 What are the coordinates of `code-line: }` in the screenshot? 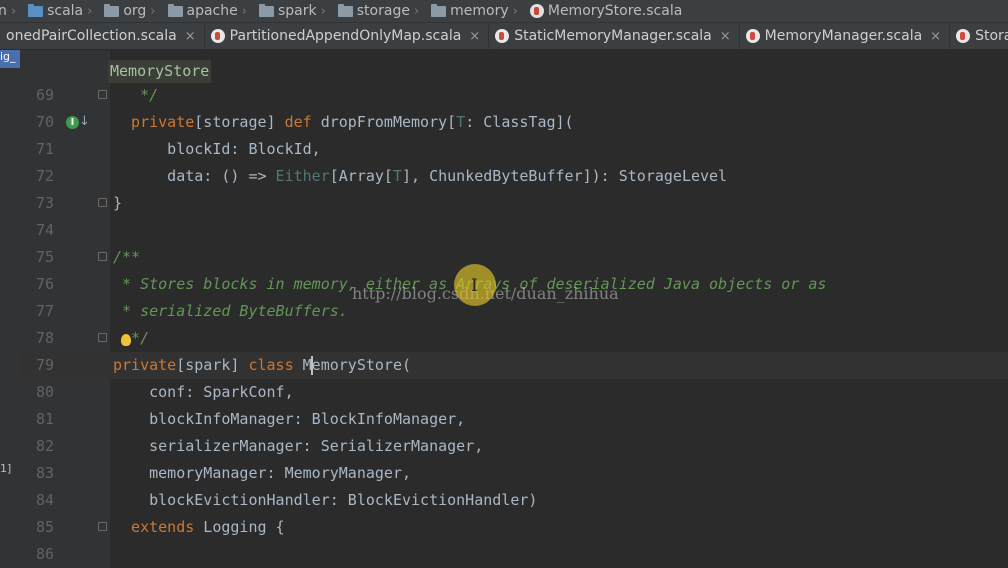 It's located at (117, 203).